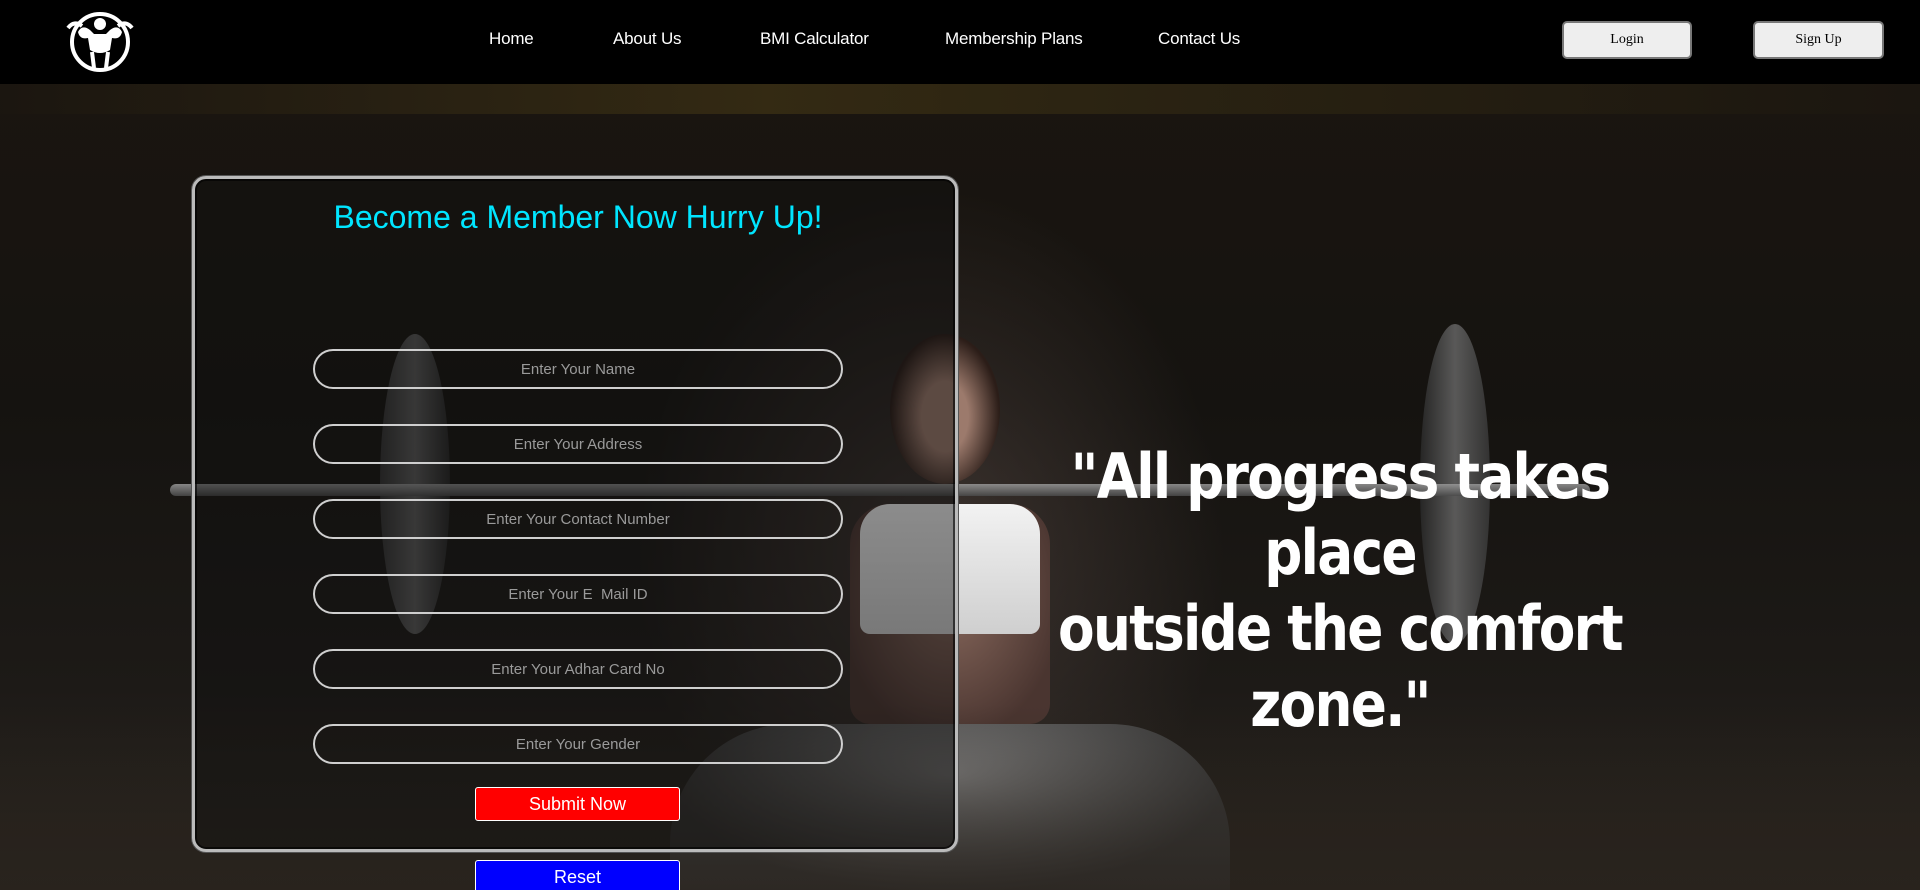 This screenshot has height=890, width=1920. I want to click on login-button: Login, so click(1627, 40).